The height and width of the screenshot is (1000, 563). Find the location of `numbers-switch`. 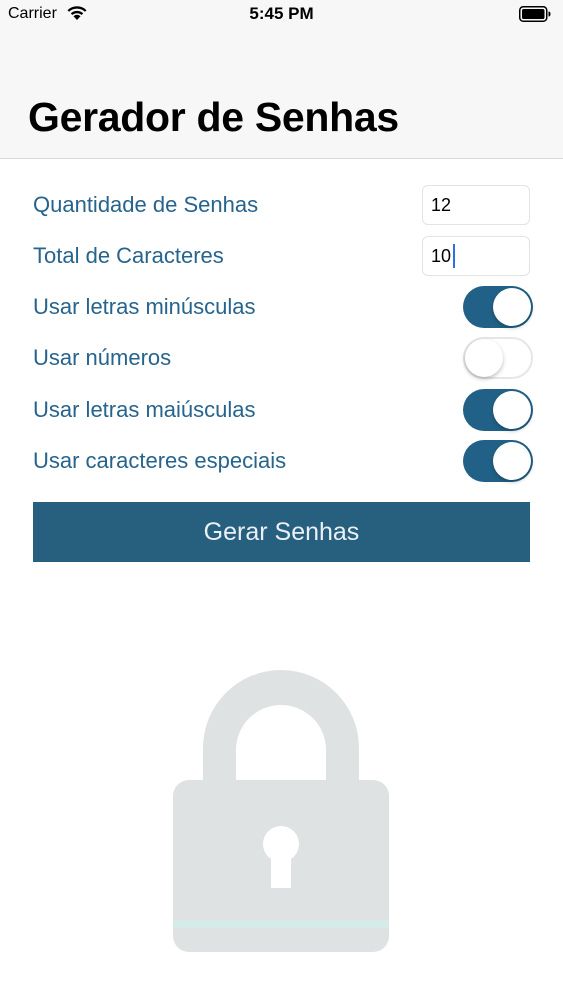

numbers-switch is located at coordinates (498, 358).